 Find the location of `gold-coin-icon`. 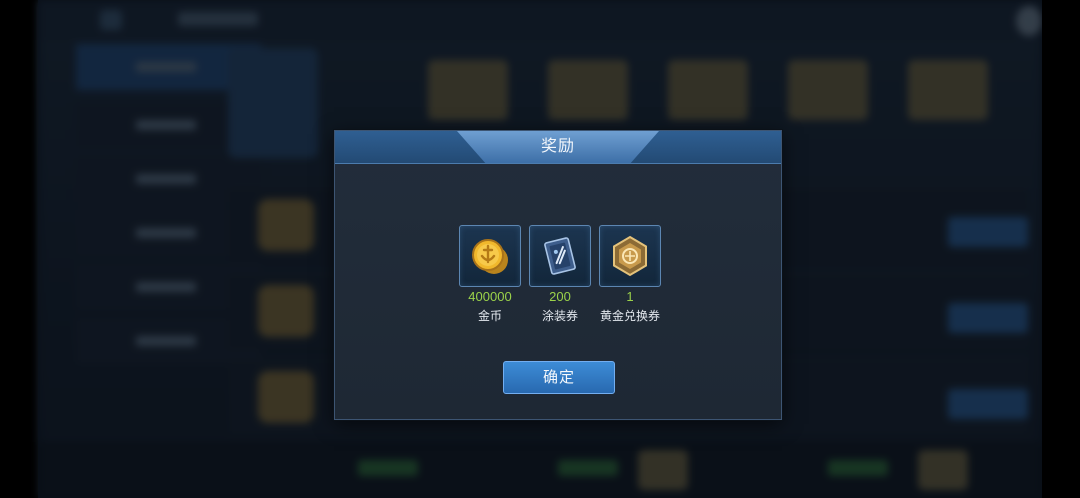

gold-coin-icon is located at coordinates (490, 256).